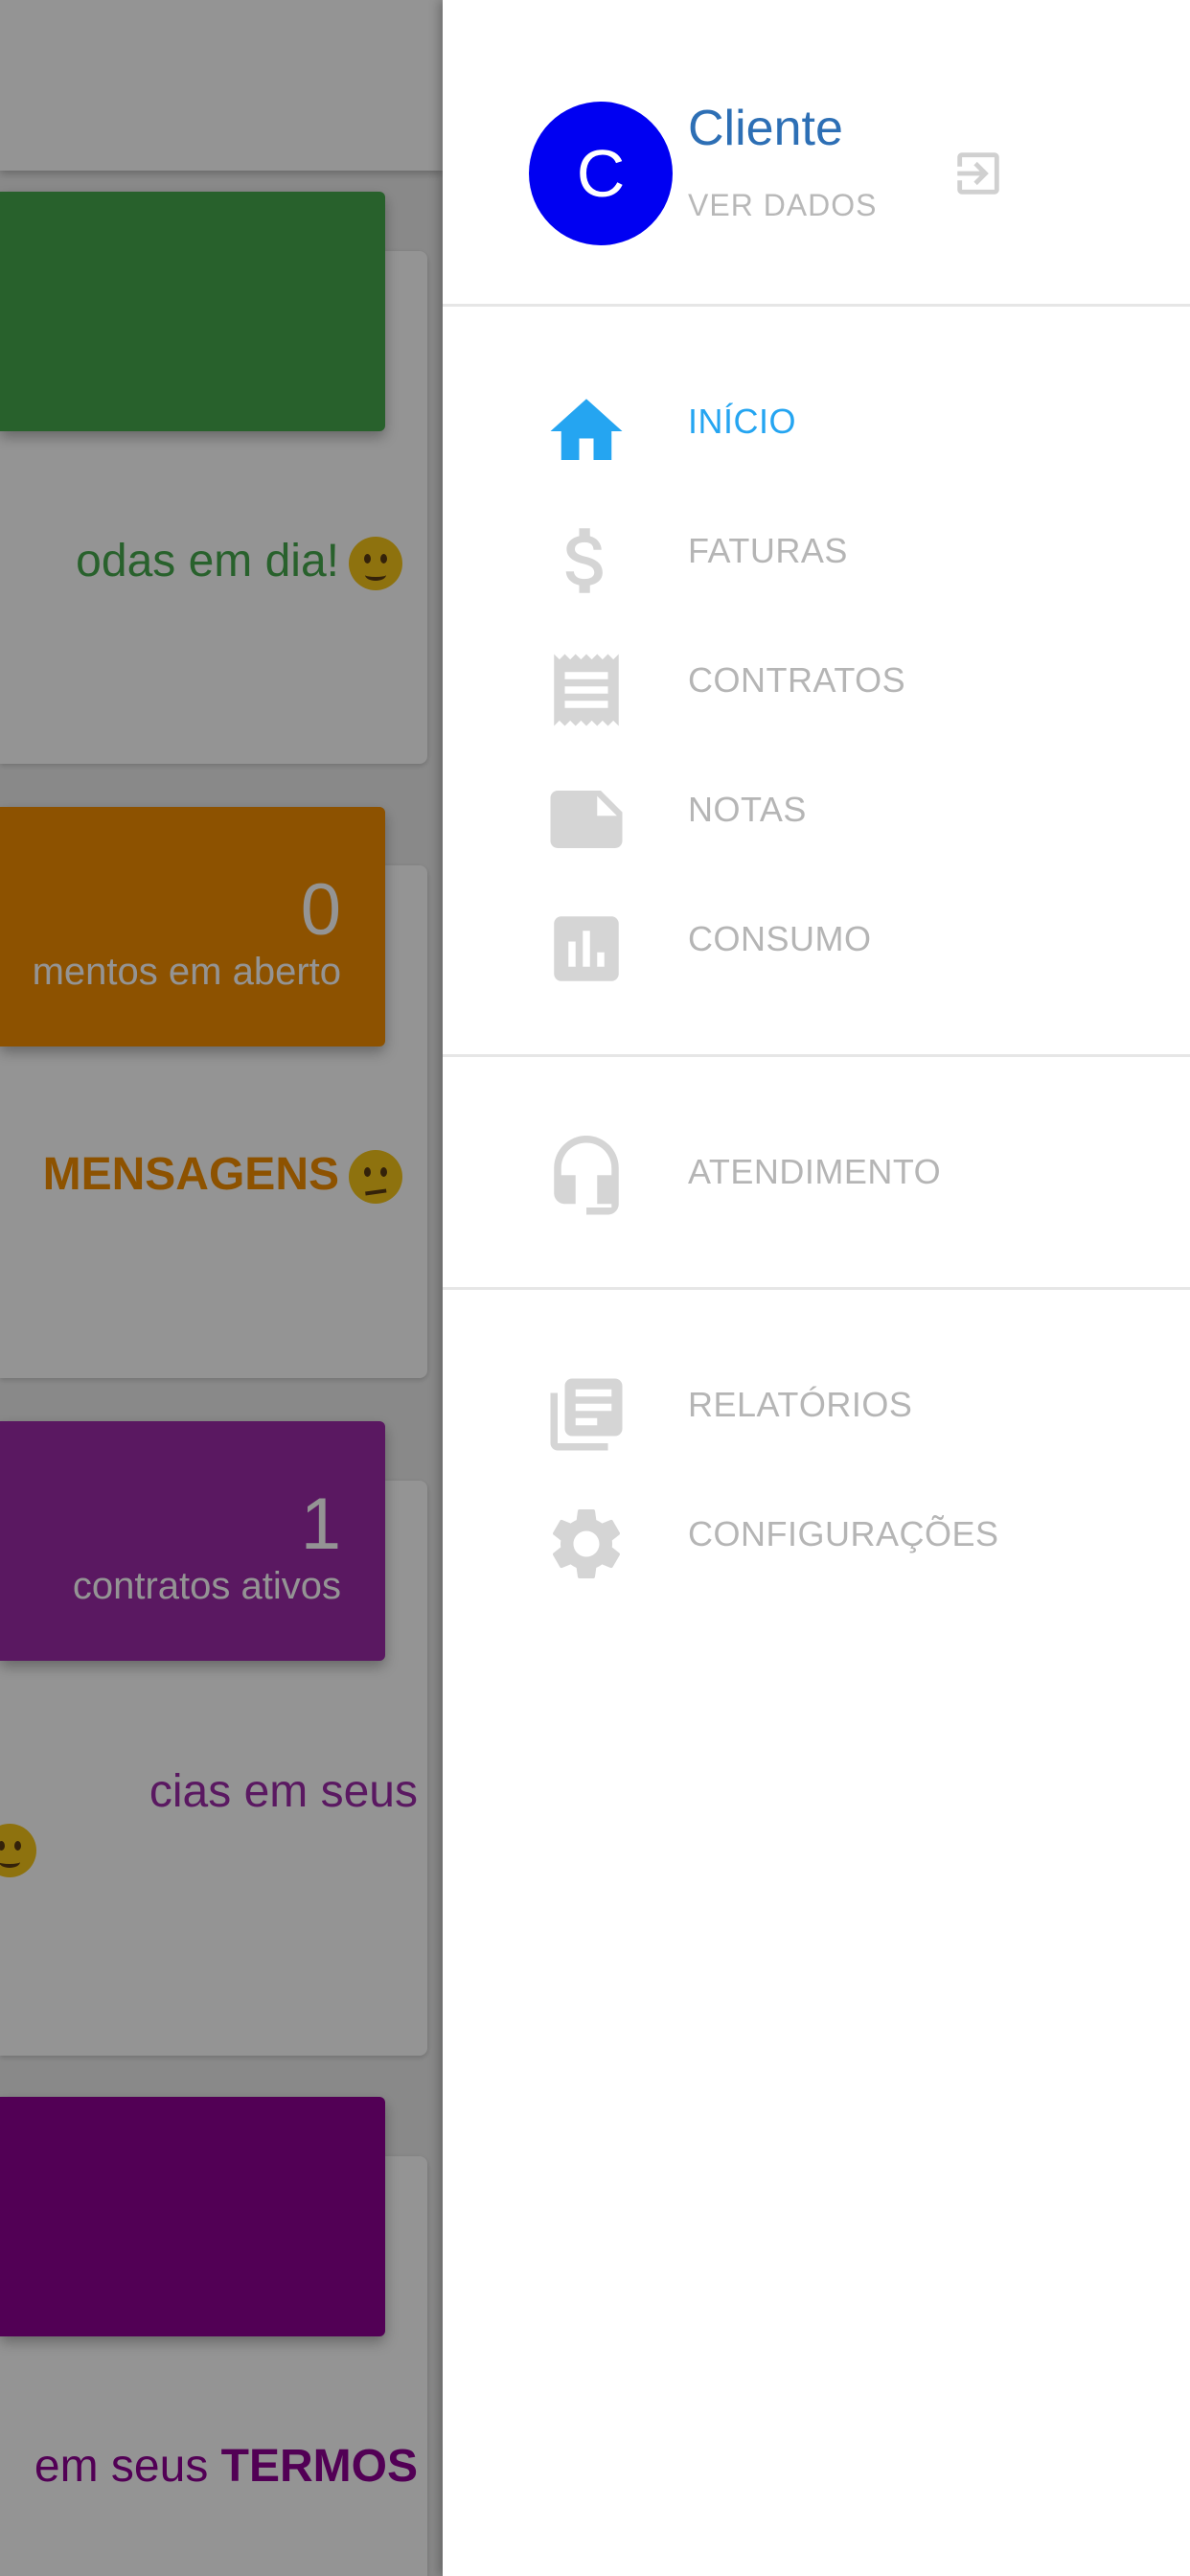 The height and width of the screenshot is (2576, 1190). Describe the element at coordinates (817, 1532) in the screenshot. I see `menu-item-configuracoes: CONFIGURAÇÕES` at that location.